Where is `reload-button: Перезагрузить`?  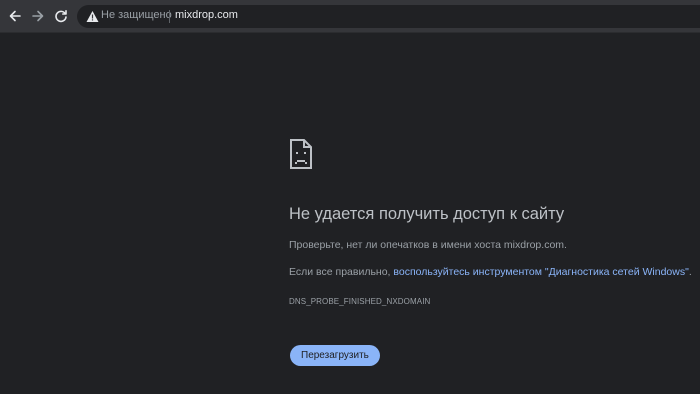
reload-button: Перезагрузить is located at coordinates (335, 355).